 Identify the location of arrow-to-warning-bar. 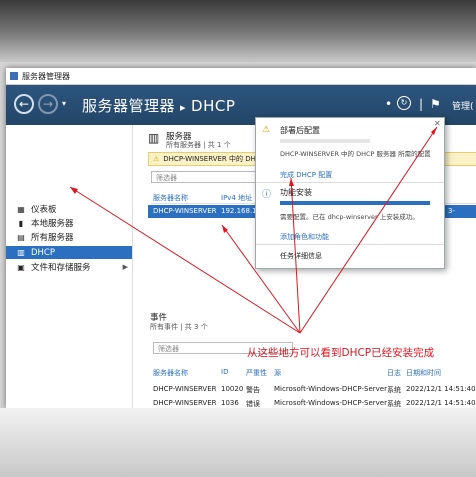
(295, 255).